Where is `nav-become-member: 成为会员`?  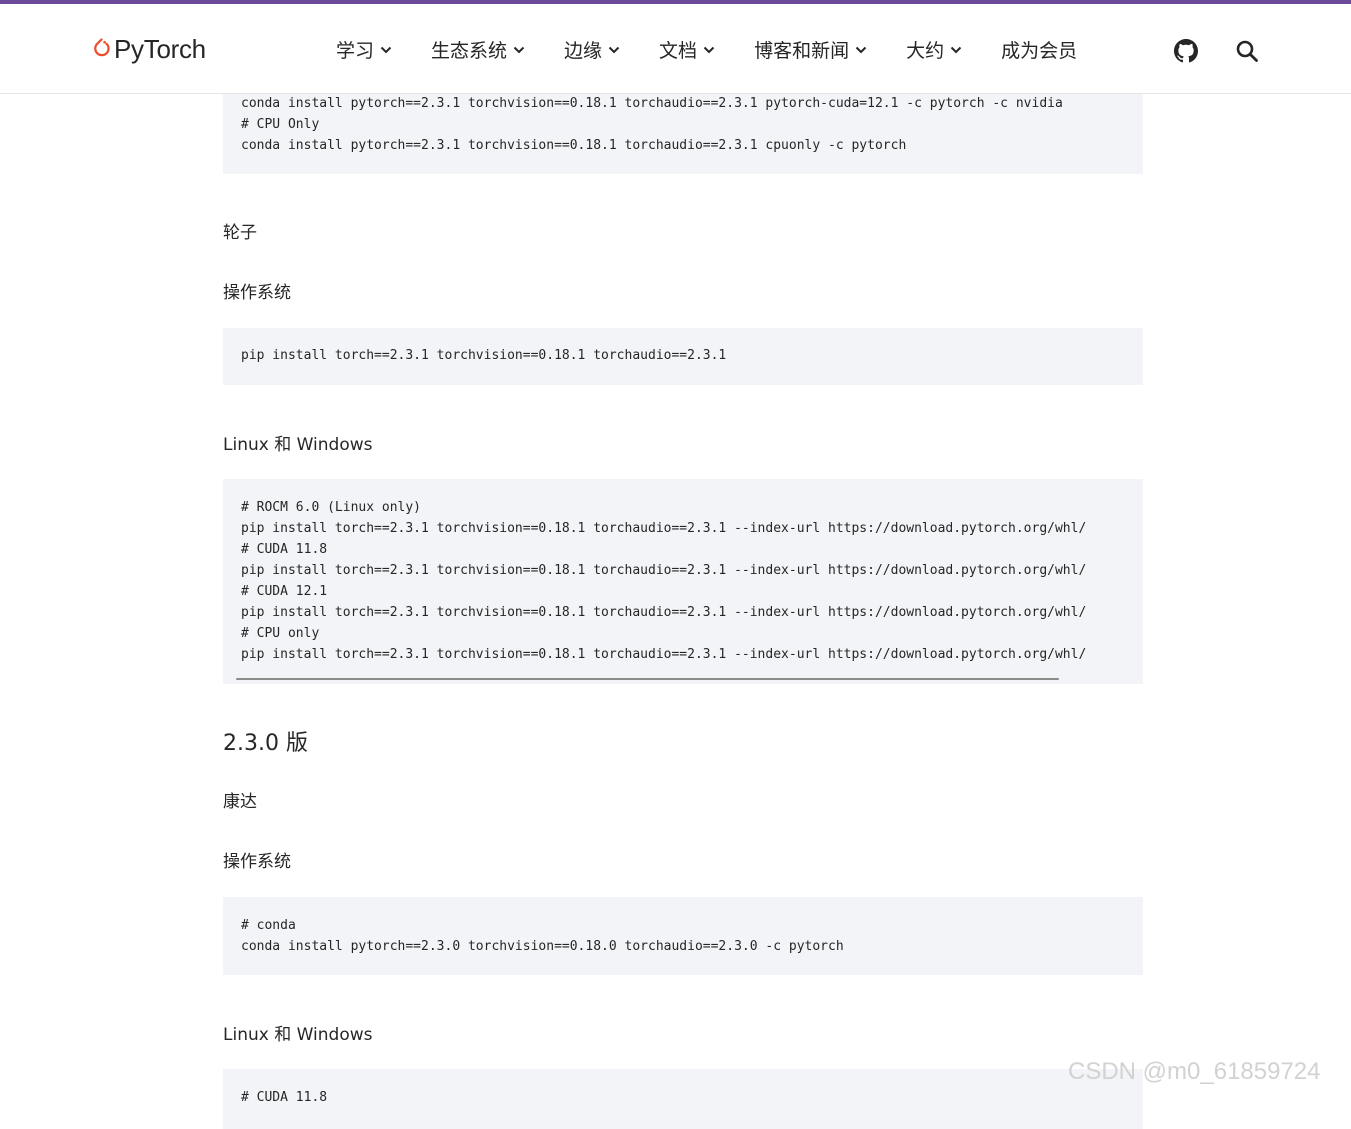 nav-become-member: 成为会员 is located at coordinates (1039, 49).